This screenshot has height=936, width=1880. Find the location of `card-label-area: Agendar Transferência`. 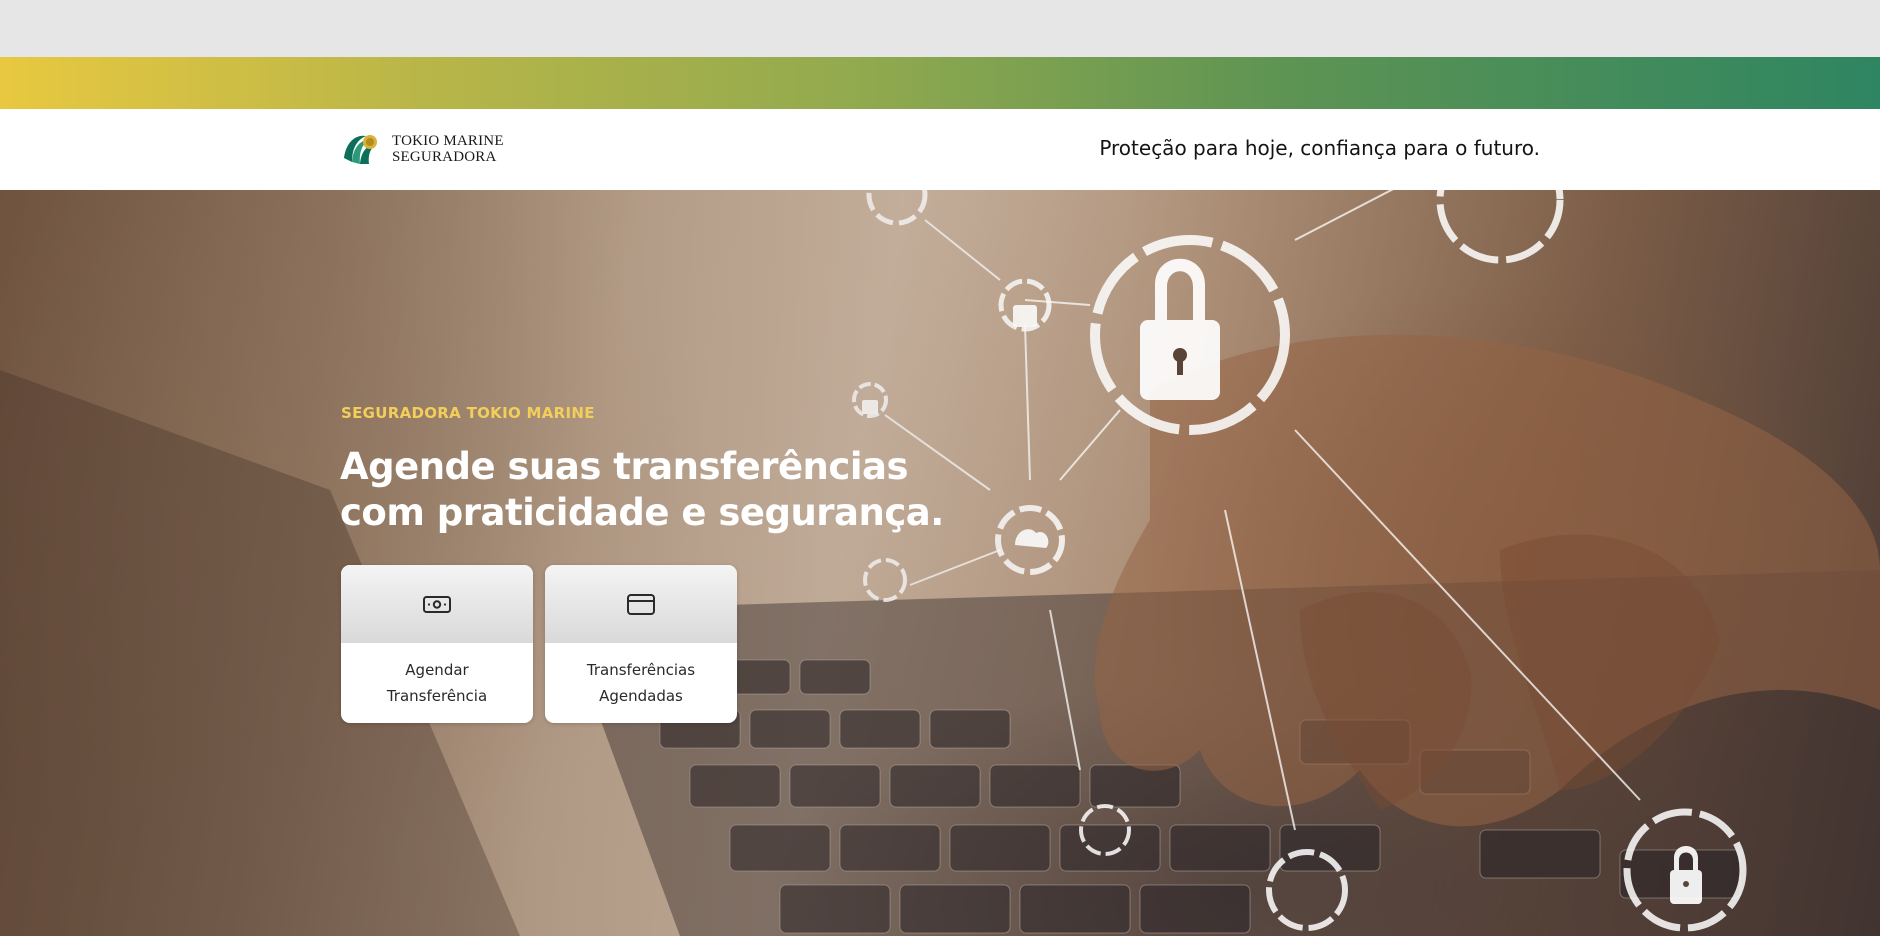

card-label-area: Agendar Transferência is located at coordinates (437, 683).